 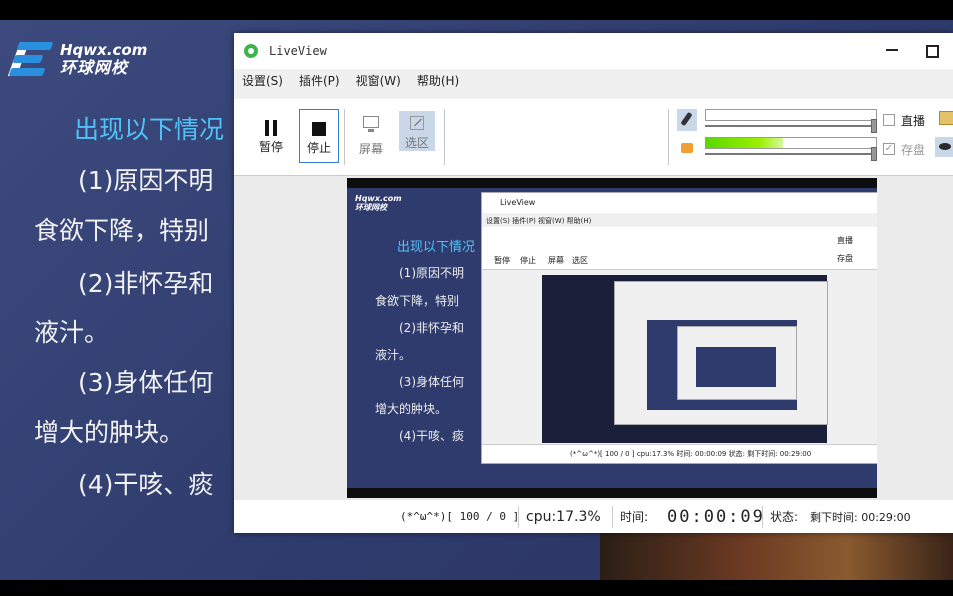 I want to click on slide-line: (3)身体任何, so click(x=146, y=382).